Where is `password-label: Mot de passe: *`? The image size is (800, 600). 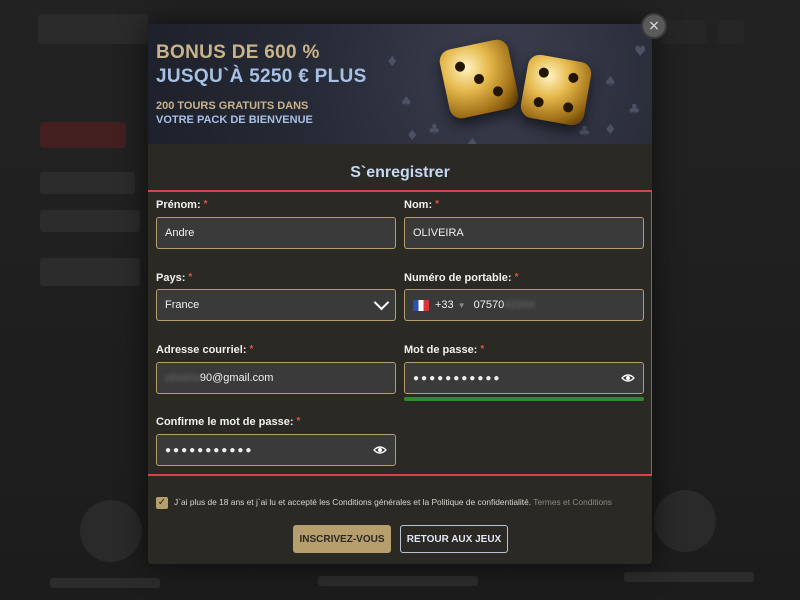
password-label: Mot de passe: * is located at coordinates (444, 350).